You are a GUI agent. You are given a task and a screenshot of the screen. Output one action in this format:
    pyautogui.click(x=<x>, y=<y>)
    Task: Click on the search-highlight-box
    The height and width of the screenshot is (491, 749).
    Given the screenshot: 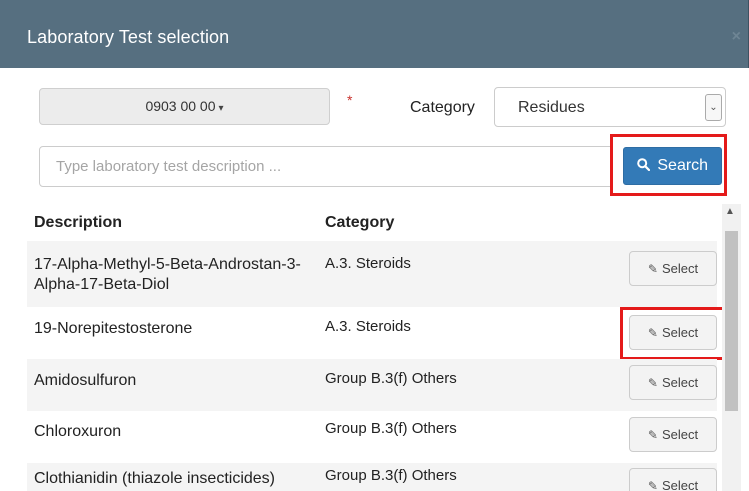 What is the action you would take?
    pyautogui.click(x=668, y=165)
    